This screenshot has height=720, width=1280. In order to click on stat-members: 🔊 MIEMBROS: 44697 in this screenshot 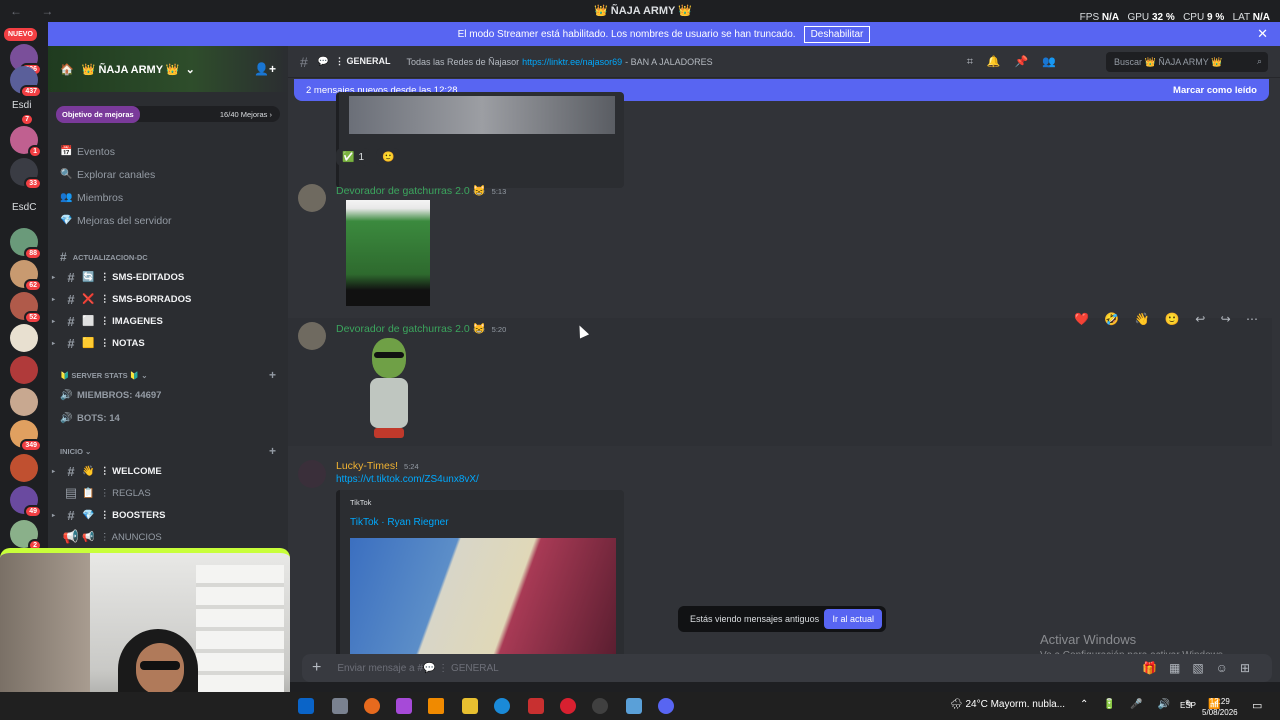, I will do `click(168, 395)`.